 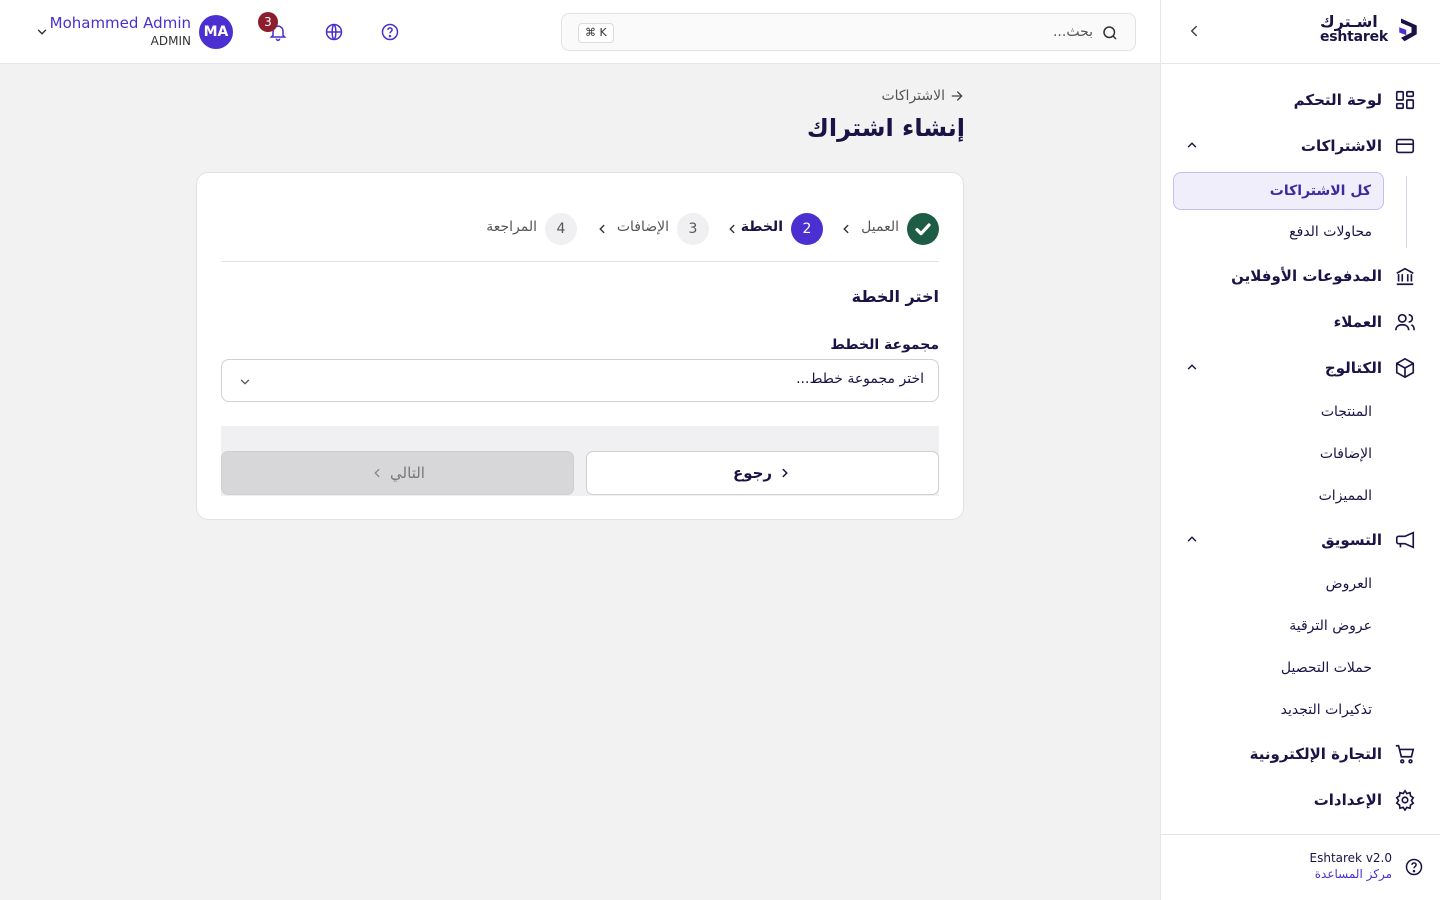 What do you see at coordinates (1405, 100) in the screenshot?
I see `dashboard-grid-icon` at bounding box center [1405, 100].